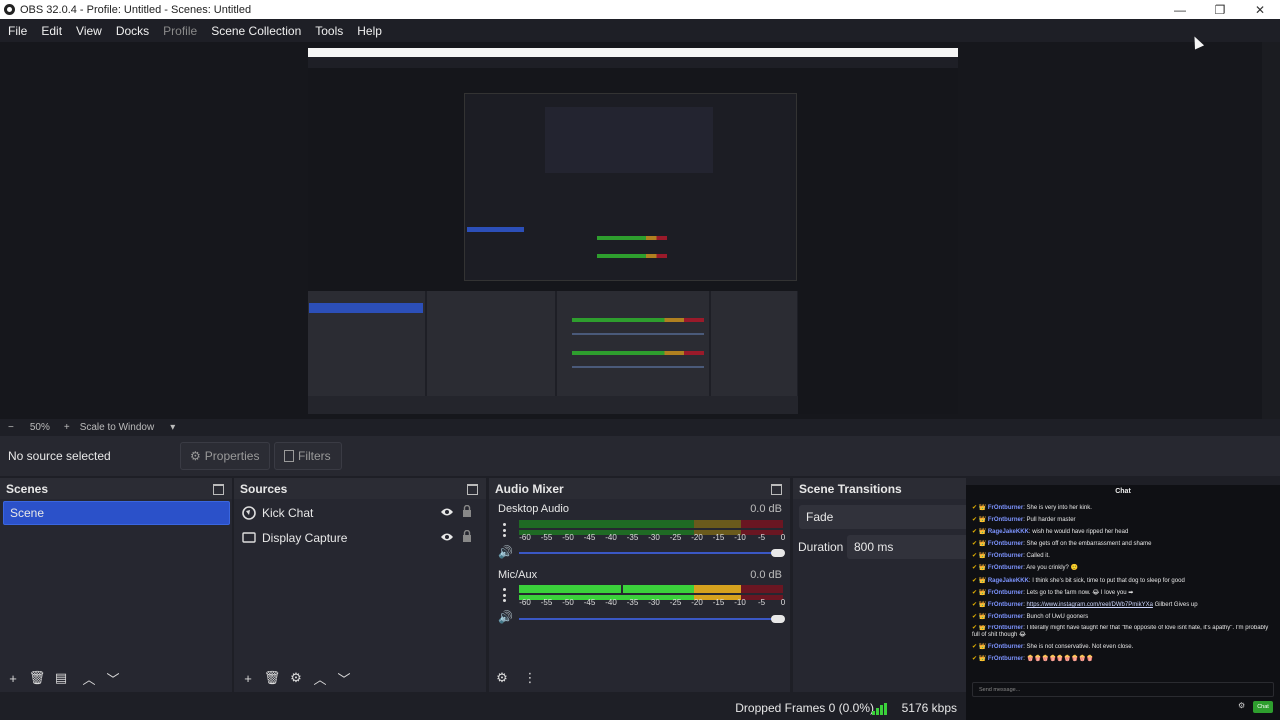  What do you see at coordinates (61, 678) in the screenshot?
I see `scene-filters-icon: ▤` at bounding box center [61, 678].